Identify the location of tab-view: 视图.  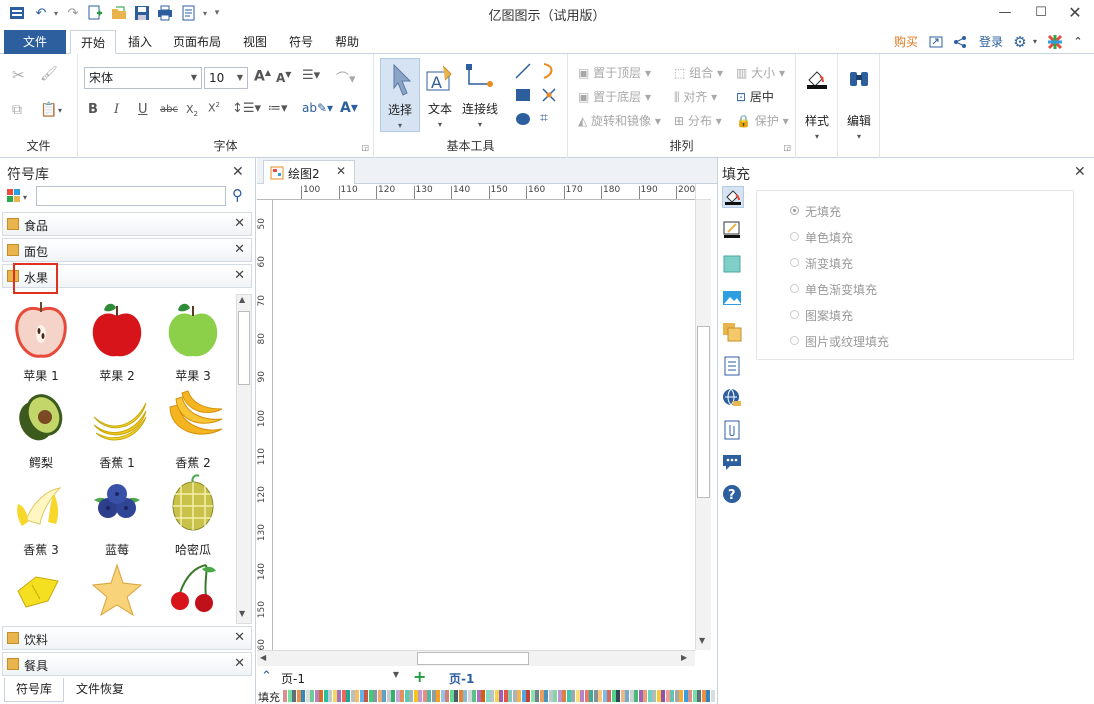
(255, 42).